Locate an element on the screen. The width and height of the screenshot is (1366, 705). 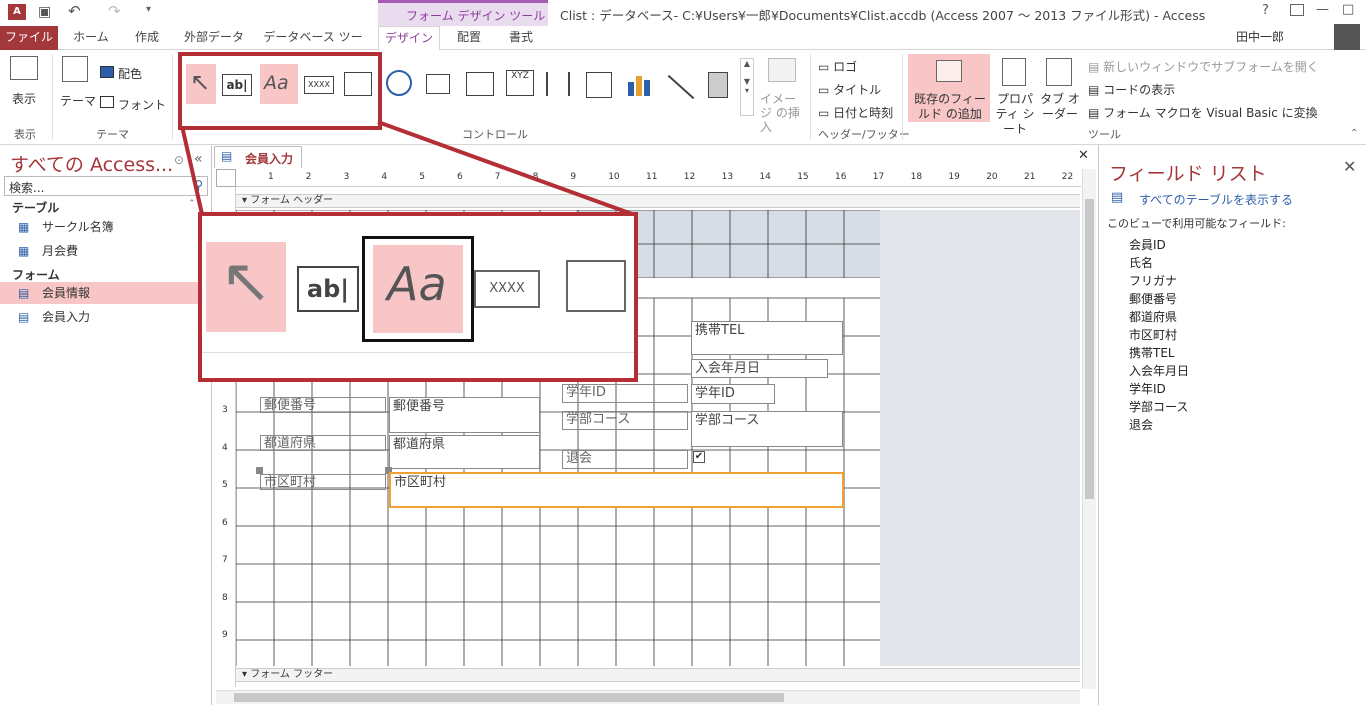
field-item: 会員ID is located at coordinates (1147, 244).